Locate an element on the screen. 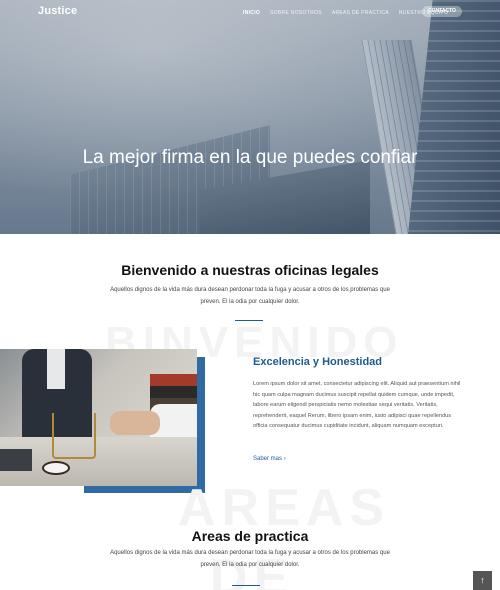  arrow-up-icon: ↑ is located at coordinates (482, 580).